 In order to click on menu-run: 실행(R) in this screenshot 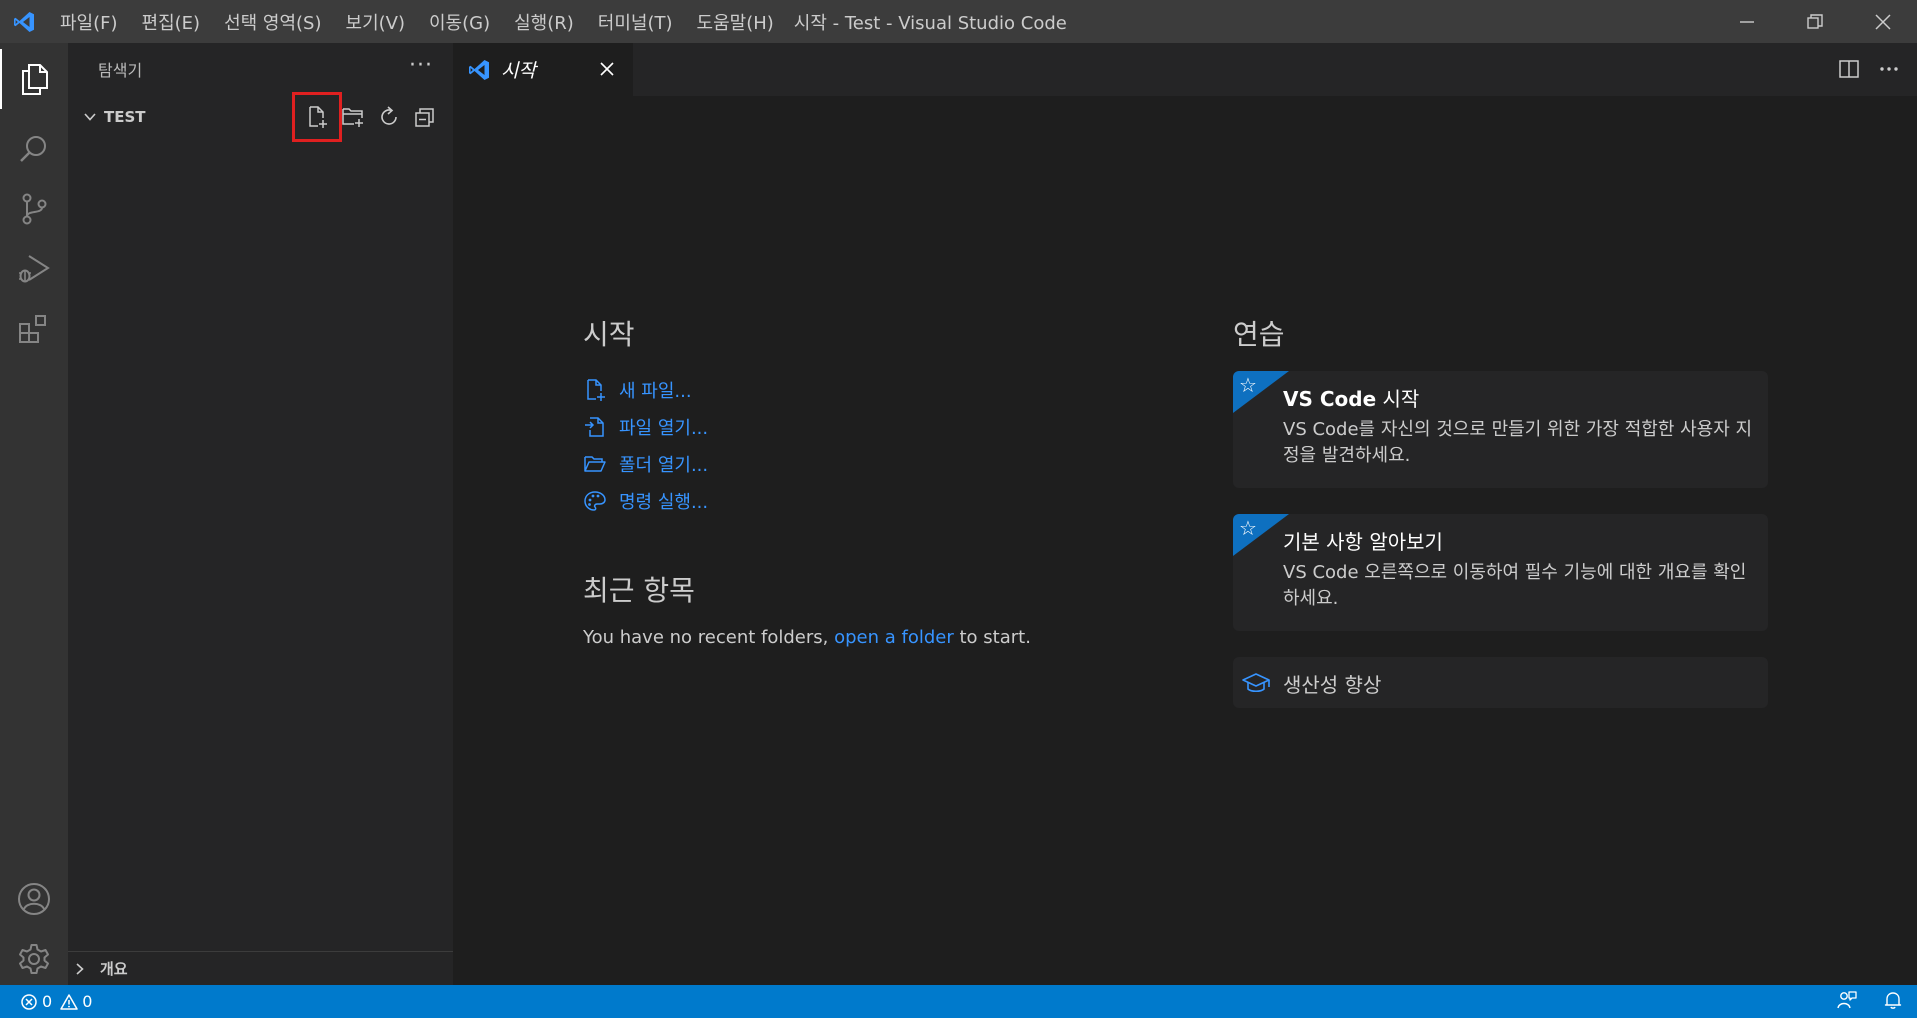, I will do `click(544, 21)`.